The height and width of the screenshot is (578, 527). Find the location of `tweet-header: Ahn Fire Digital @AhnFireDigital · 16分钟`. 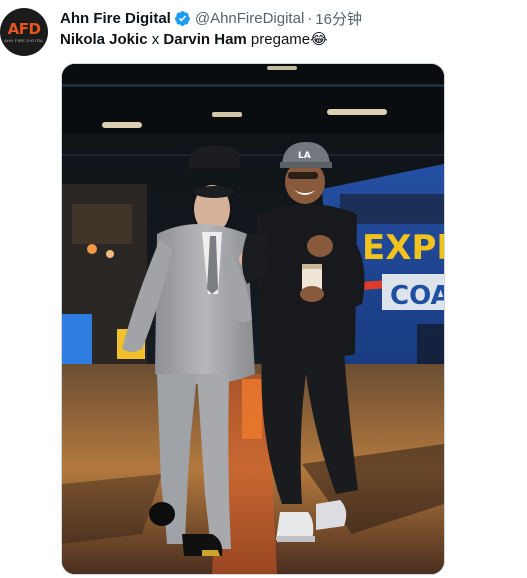

tweet-header: Ahn Fire Digital @AhnFireDigital · 16分钟 is located at coordinates (211, 18).